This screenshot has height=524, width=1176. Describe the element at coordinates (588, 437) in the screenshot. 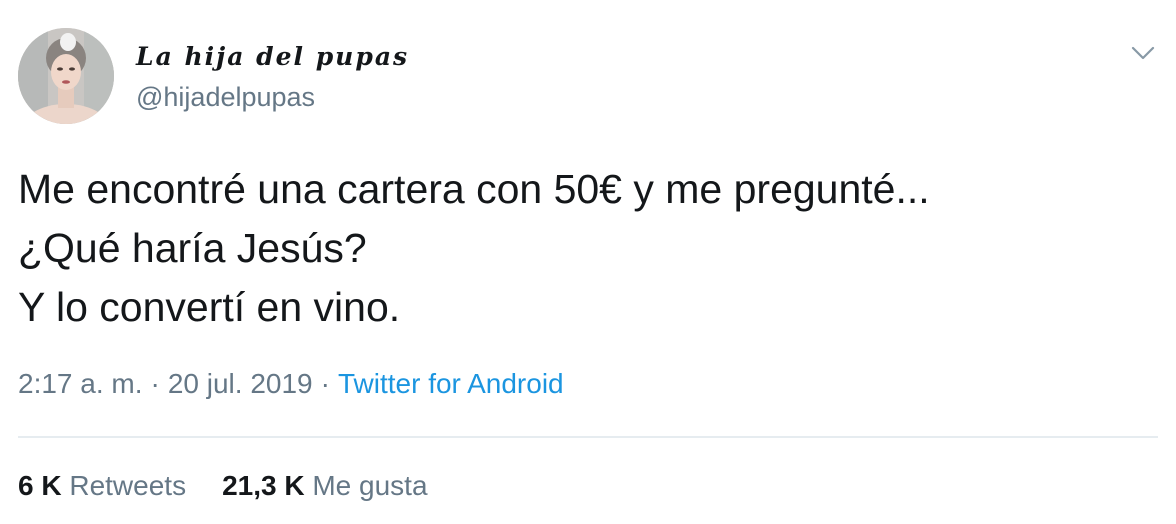

I see `divider` at that location.